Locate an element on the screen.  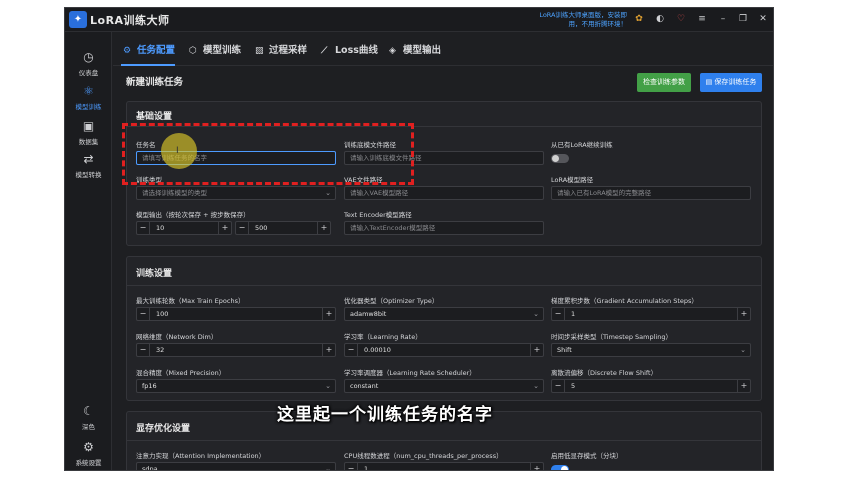
heart-icon: ♡ is located at coordinates (681, 19).